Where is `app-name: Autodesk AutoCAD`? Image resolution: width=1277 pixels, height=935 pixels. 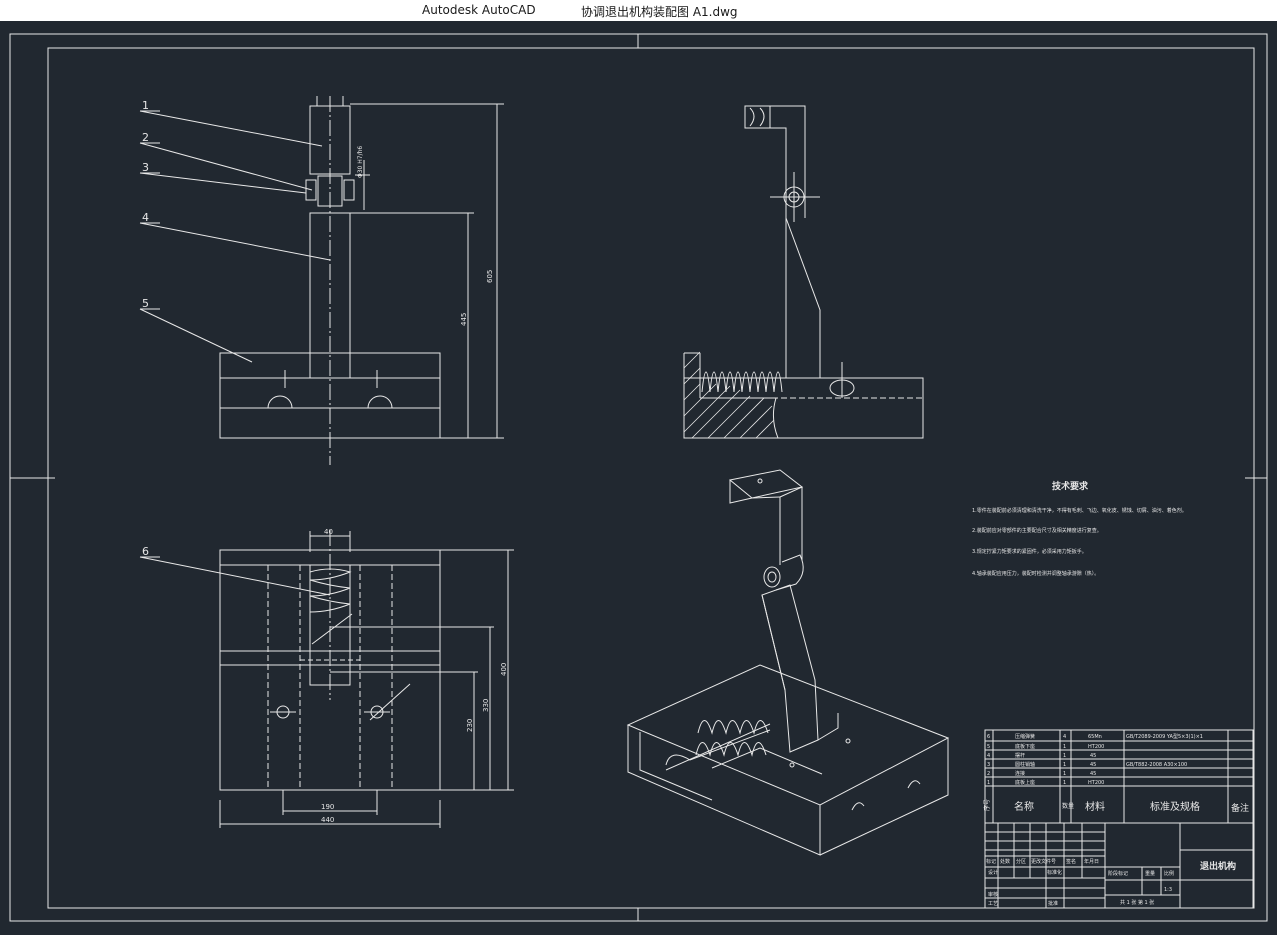
app-name: Autodesk AutoCAD is located at coordinates (479, 10).